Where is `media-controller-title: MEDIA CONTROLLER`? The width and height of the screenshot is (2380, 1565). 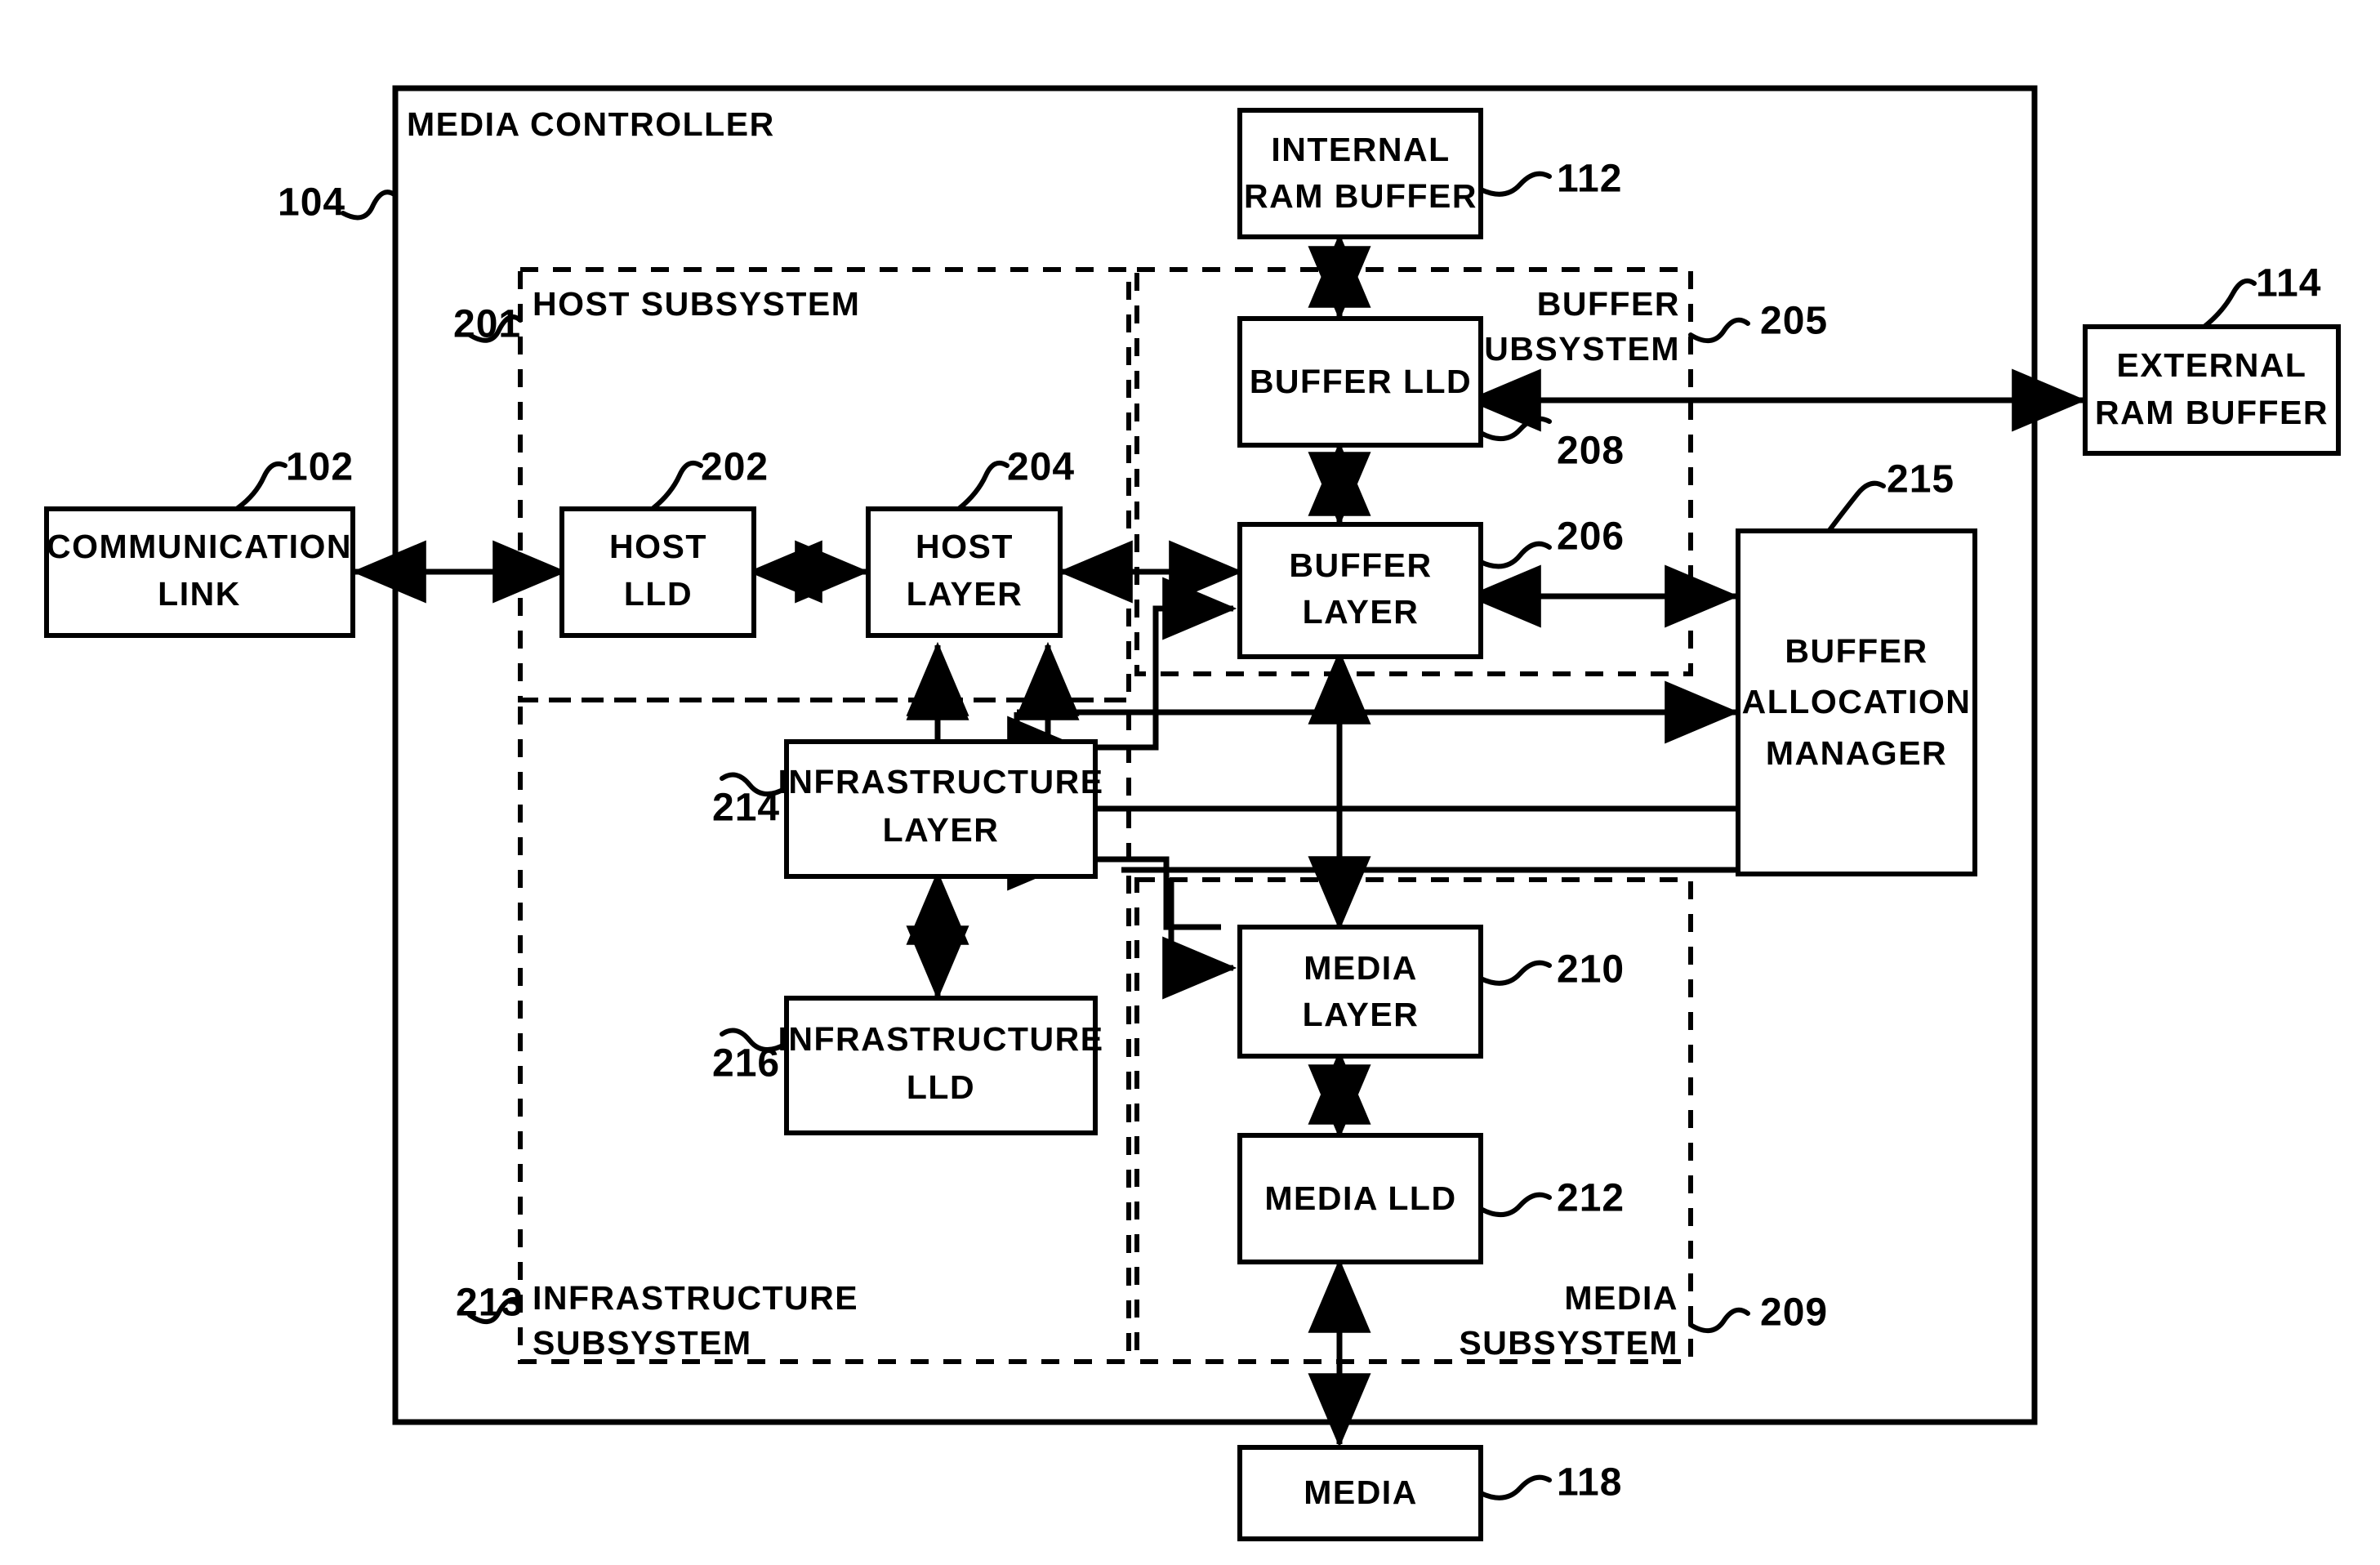 media-controller-title: MEDIA CONTROLLER is located at coordinates (591, 124).